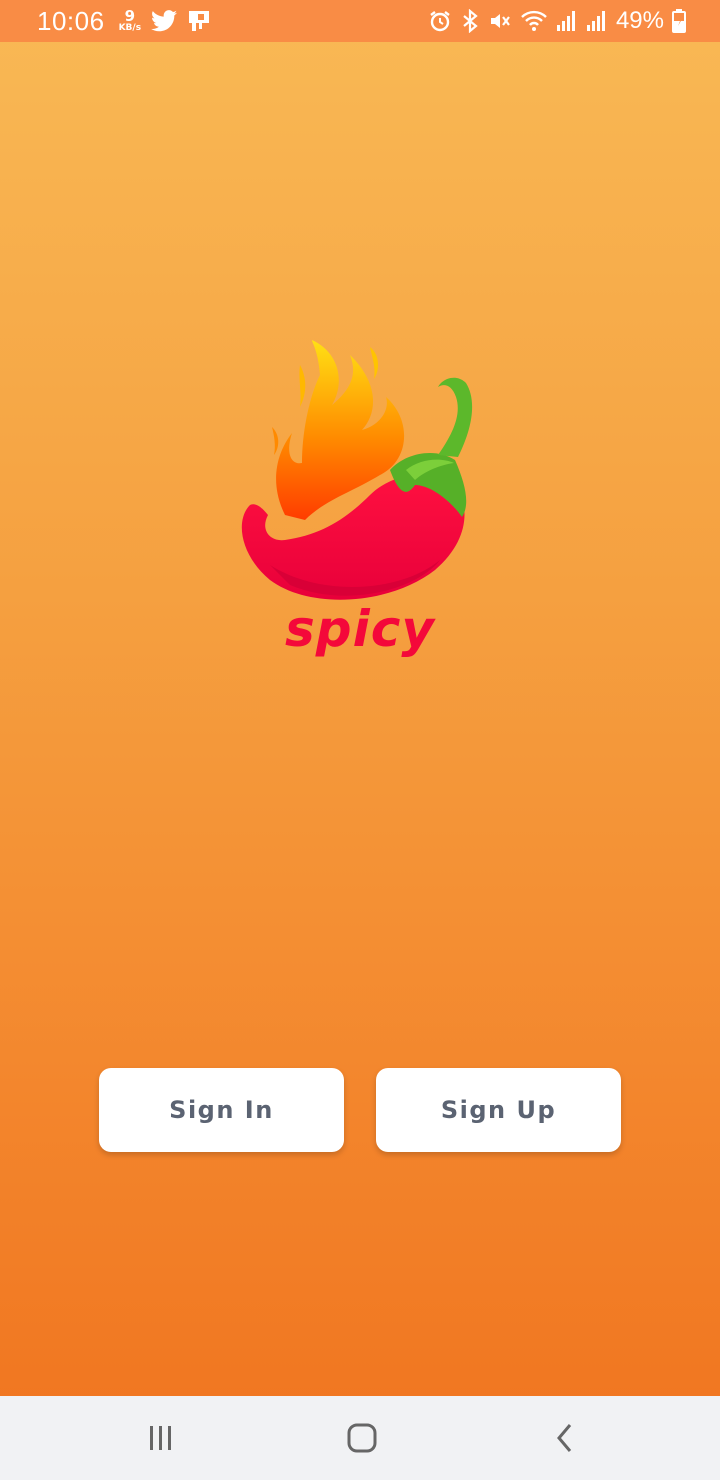  What do you see at coordinates (199, 21) in the screenshot?
I see `notification-card-icon` at bounding box center [199, 21].